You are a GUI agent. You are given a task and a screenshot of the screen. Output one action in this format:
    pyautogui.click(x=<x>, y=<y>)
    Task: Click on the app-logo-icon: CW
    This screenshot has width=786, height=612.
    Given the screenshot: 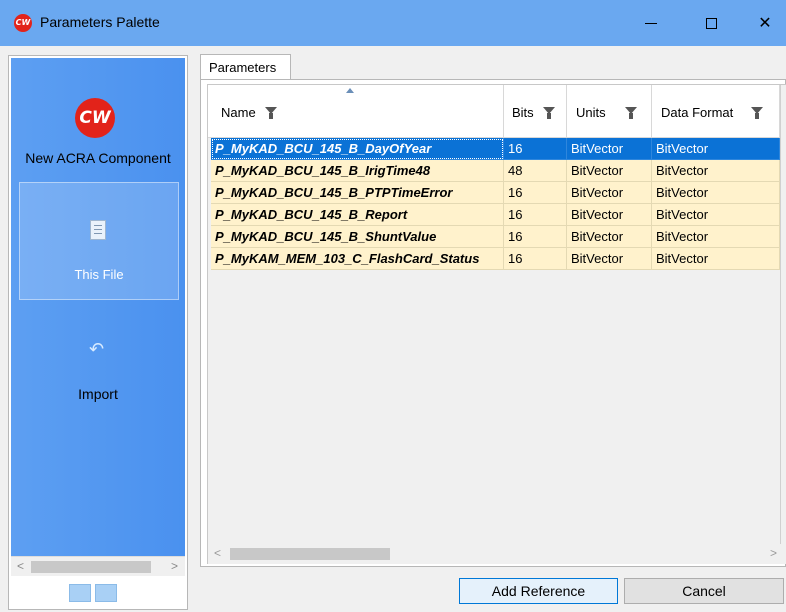 What is the action you would take?
    pyautogui.click(x=23, y=23)
    